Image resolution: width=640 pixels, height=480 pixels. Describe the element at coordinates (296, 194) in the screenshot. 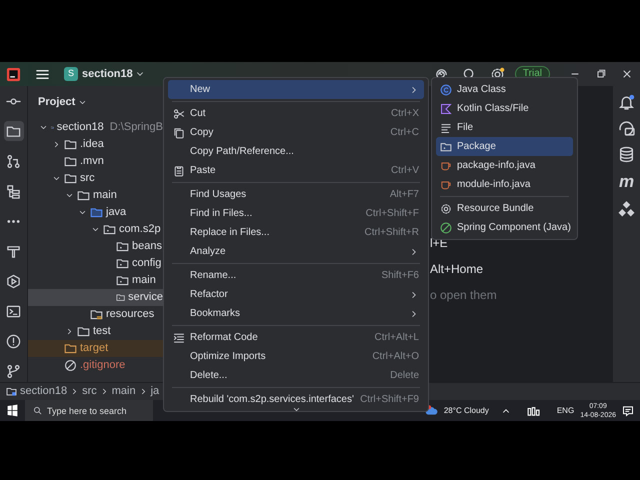

I see `menu-item: Find Usages Alt+F7` at that location.